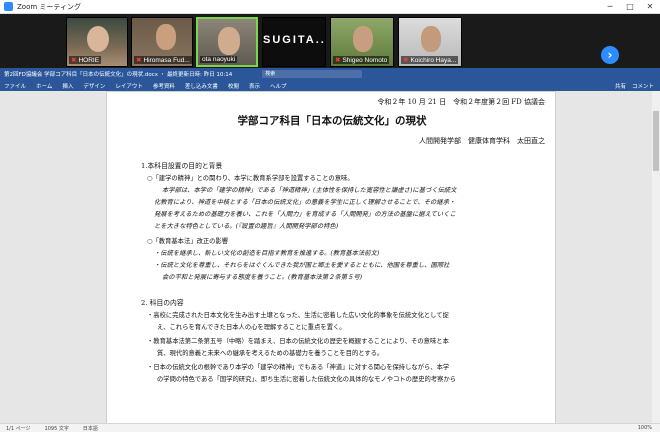 This screenshot has width=660, height=432. I want to click on chevron-right-icon: ›, so click(610, 55).